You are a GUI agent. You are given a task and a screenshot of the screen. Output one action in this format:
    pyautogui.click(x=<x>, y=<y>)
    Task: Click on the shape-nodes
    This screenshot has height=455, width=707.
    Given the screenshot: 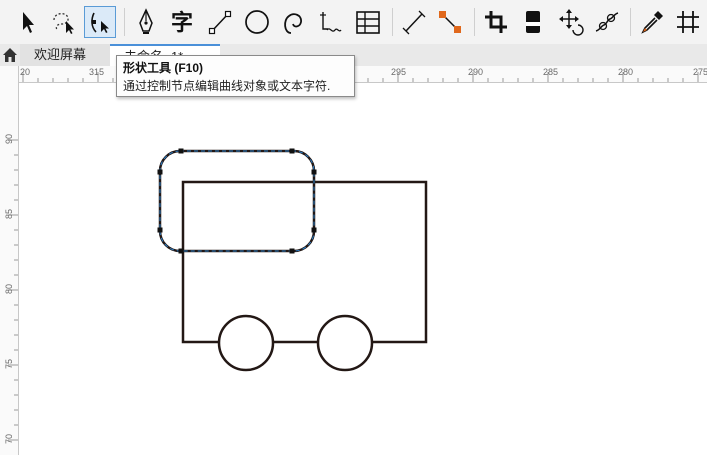 What is the action you would take?
    pyautogui.click(x=237, y=201)
    